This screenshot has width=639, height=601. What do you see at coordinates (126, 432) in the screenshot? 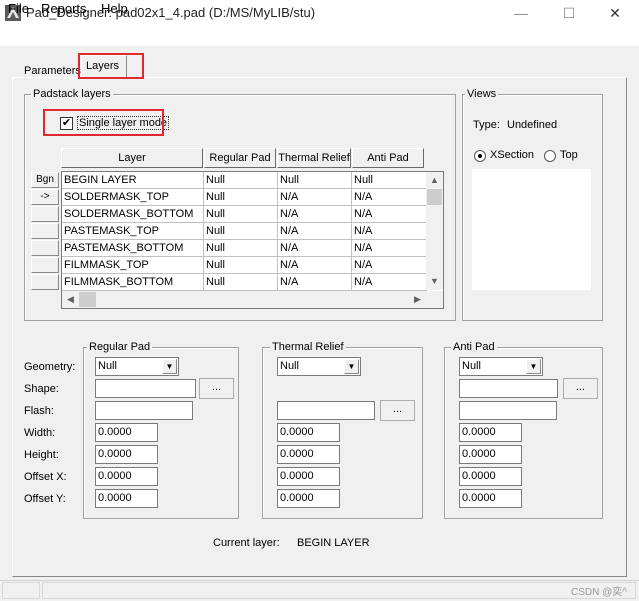
I see `regular-width-field: 0.0000` at bounding box center [126, 432].